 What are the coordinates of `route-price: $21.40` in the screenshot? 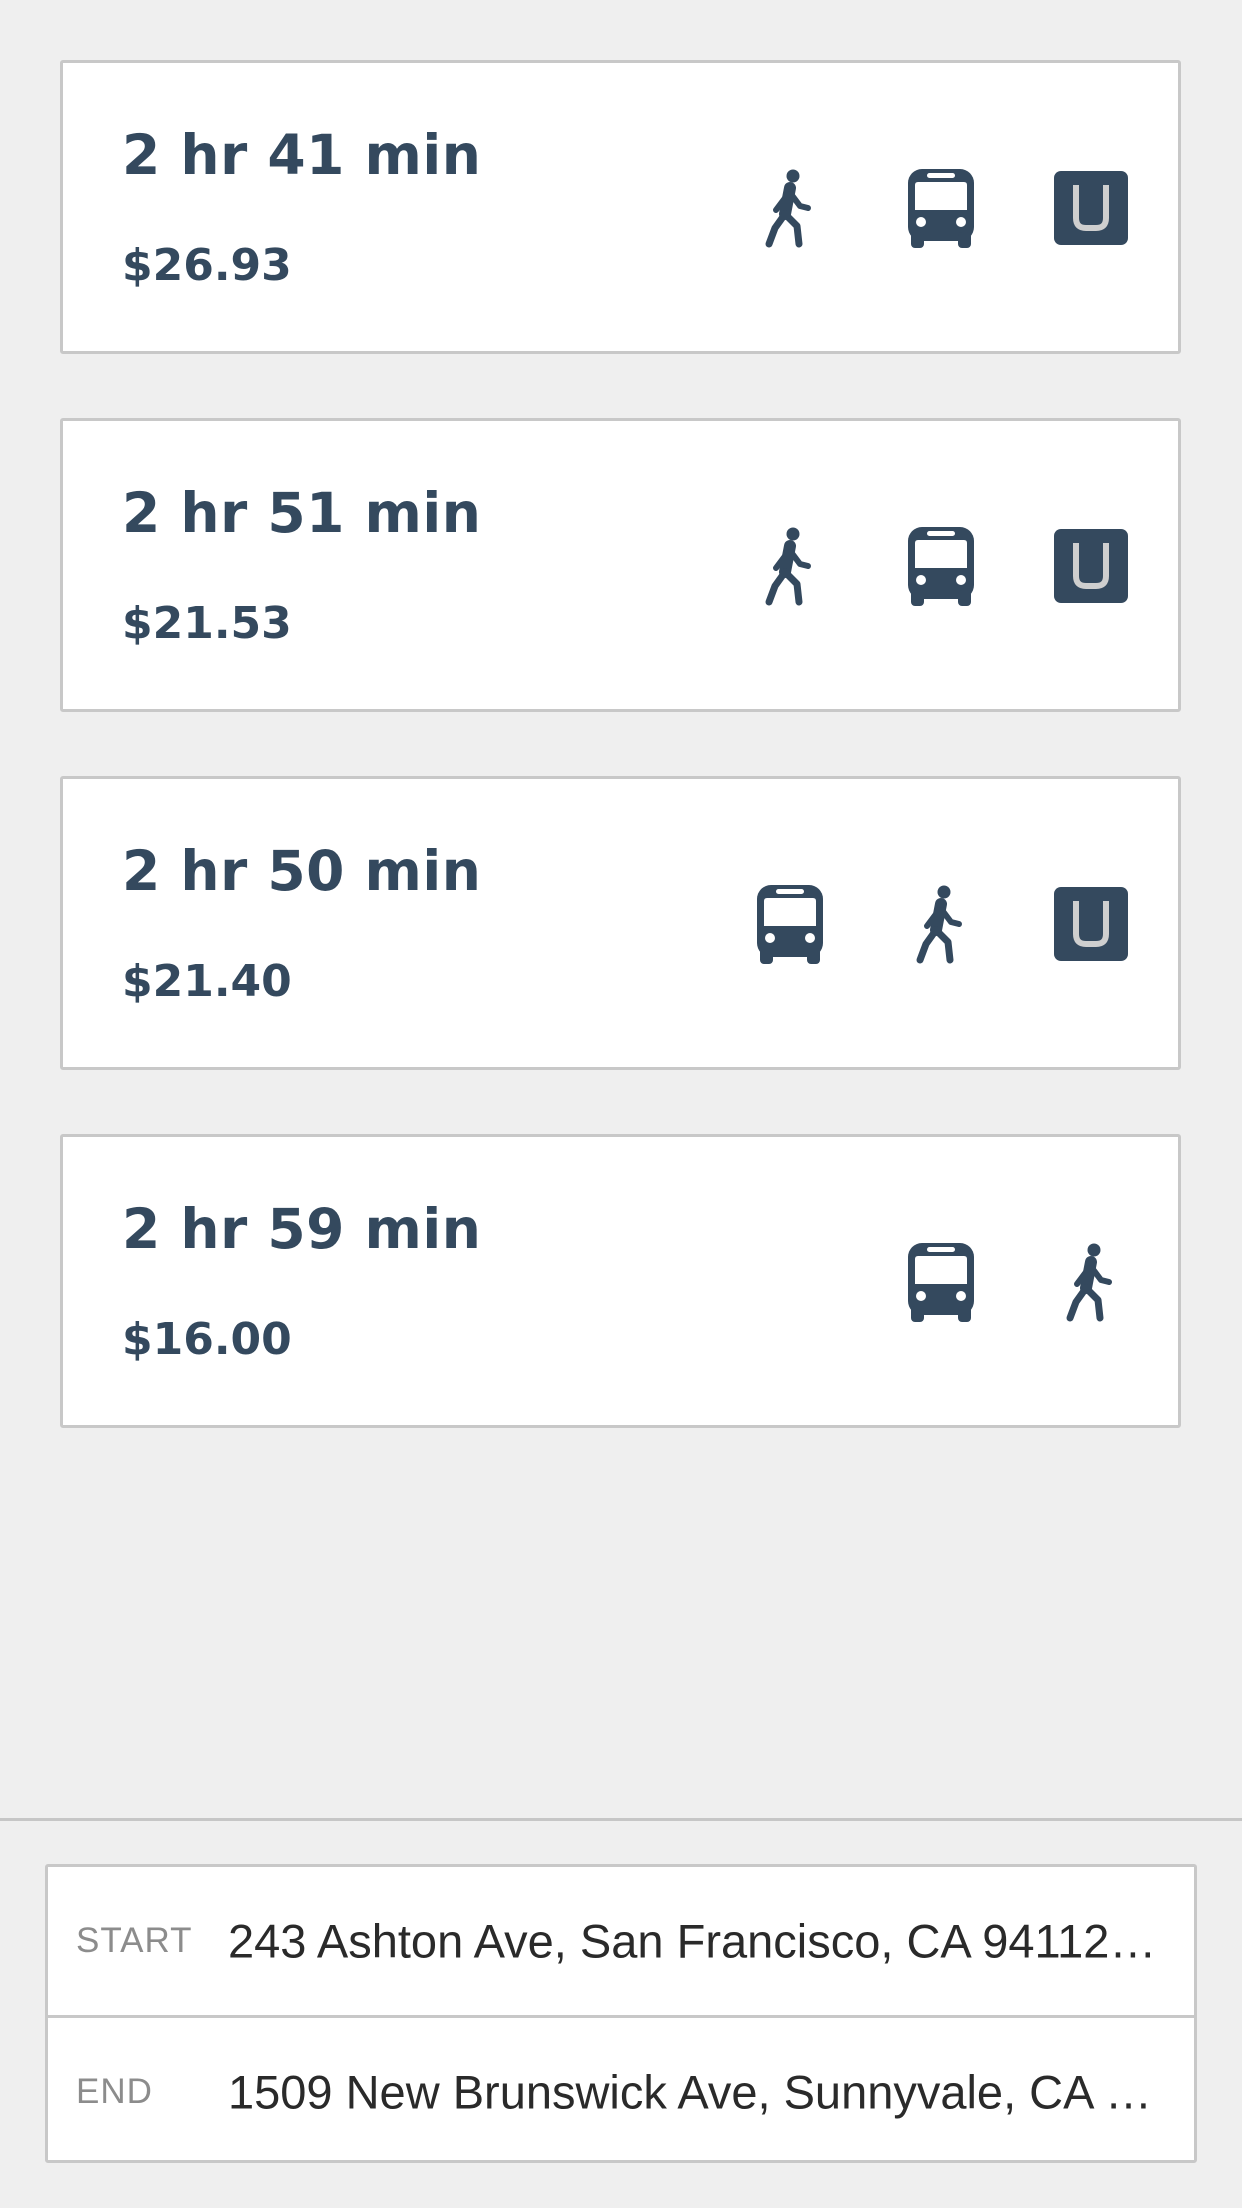 It's located at (207, 981).